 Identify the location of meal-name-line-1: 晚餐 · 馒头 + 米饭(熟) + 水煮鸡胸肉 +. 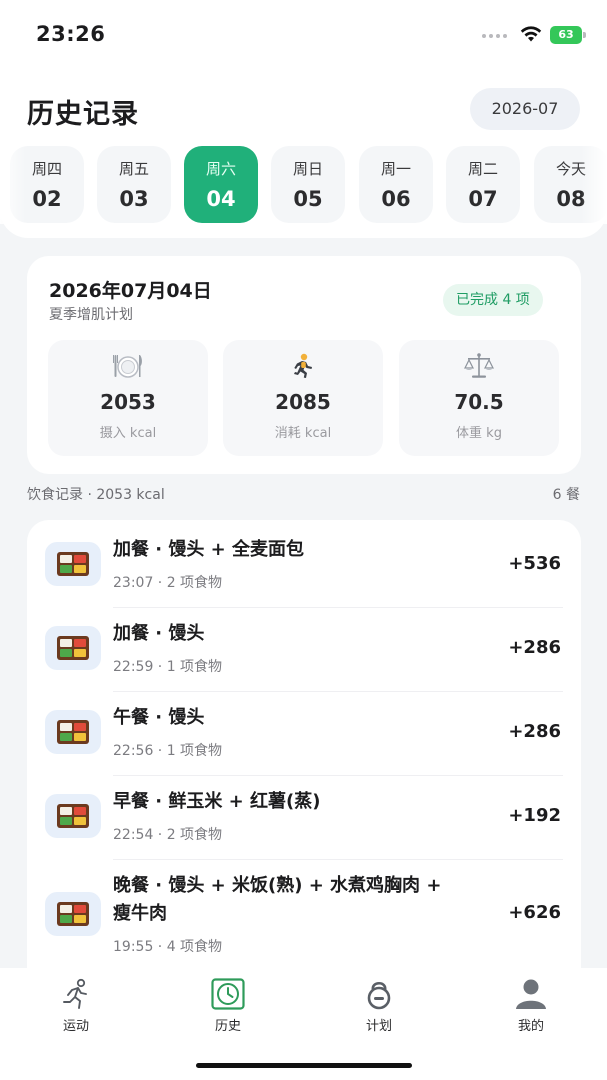
(277, 885).